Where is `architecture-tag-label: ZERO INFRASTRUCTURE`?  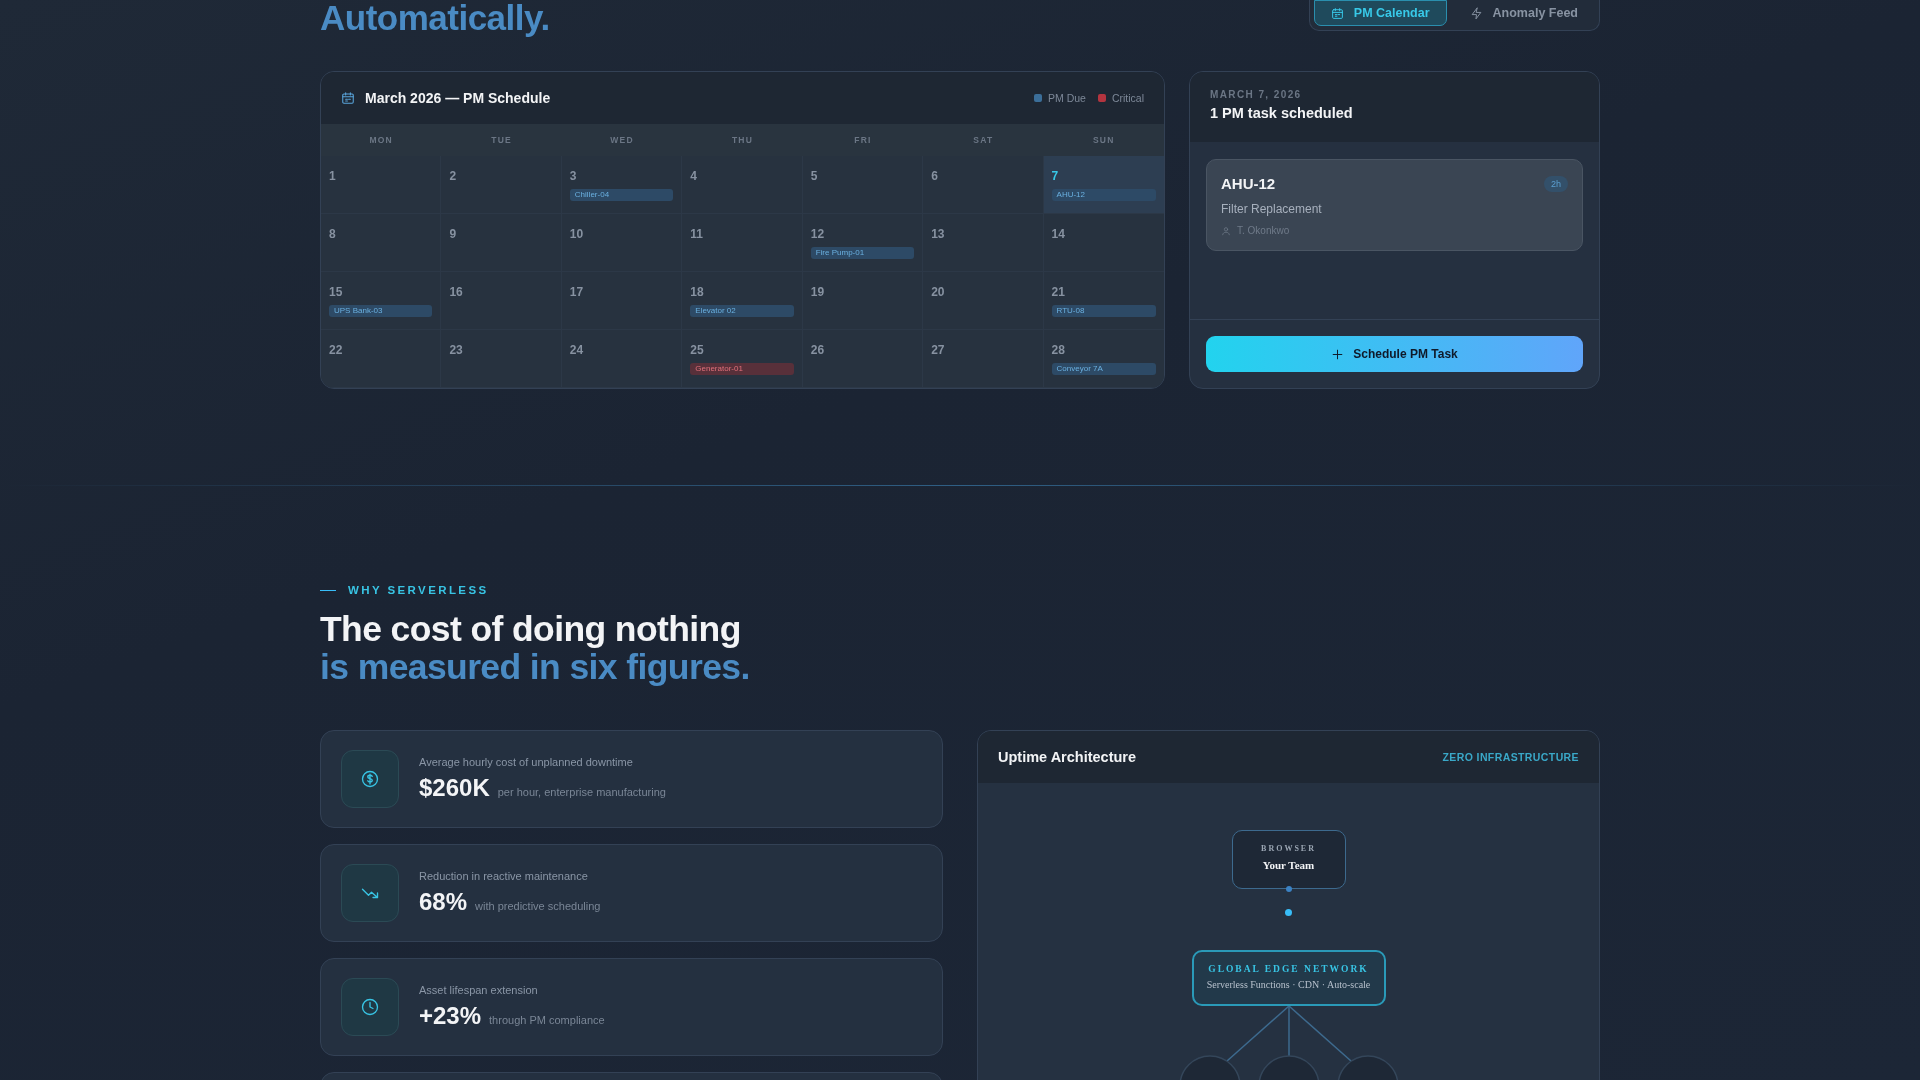 architecture-tag-label: ZERO INFRASTRUCTURE is located at coordinates (1510, 756).